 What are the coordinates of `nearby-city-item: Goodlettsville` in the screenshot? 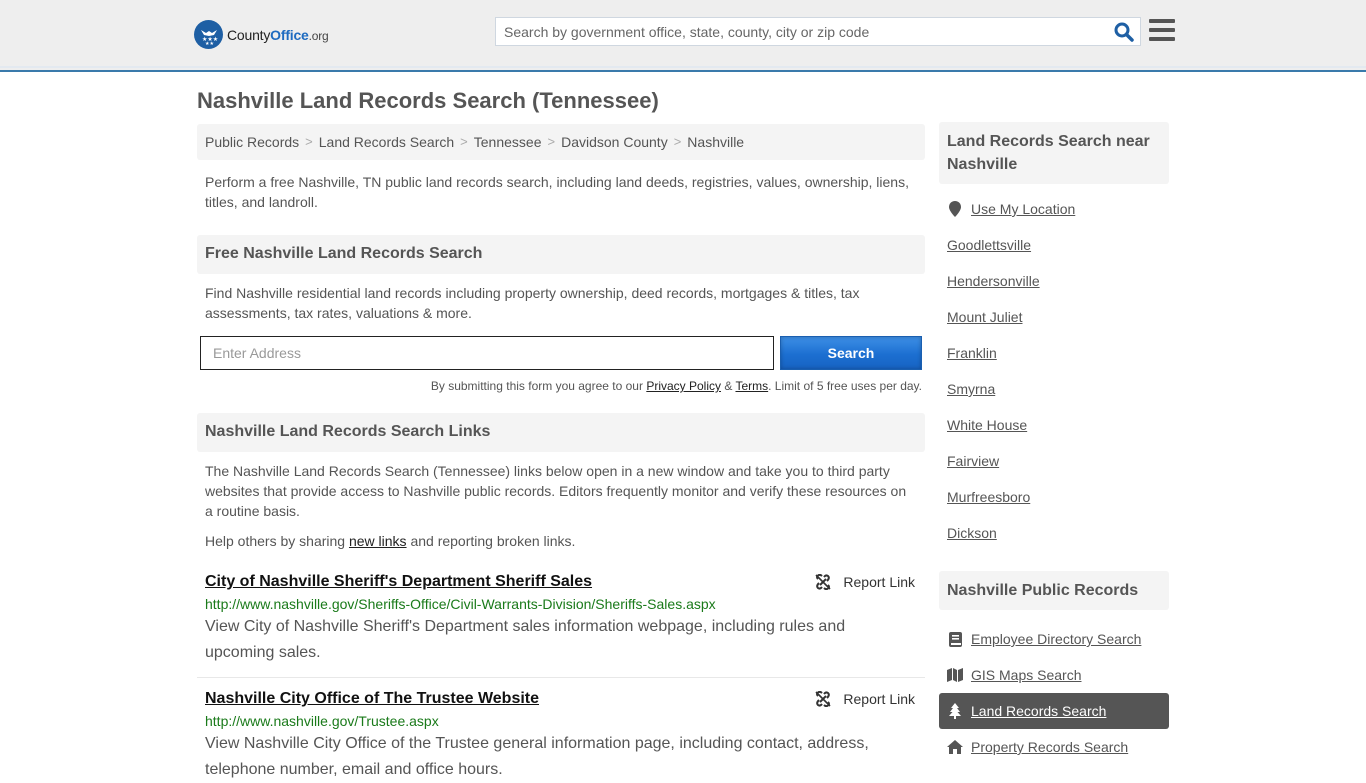 It's located at (1054, 245).